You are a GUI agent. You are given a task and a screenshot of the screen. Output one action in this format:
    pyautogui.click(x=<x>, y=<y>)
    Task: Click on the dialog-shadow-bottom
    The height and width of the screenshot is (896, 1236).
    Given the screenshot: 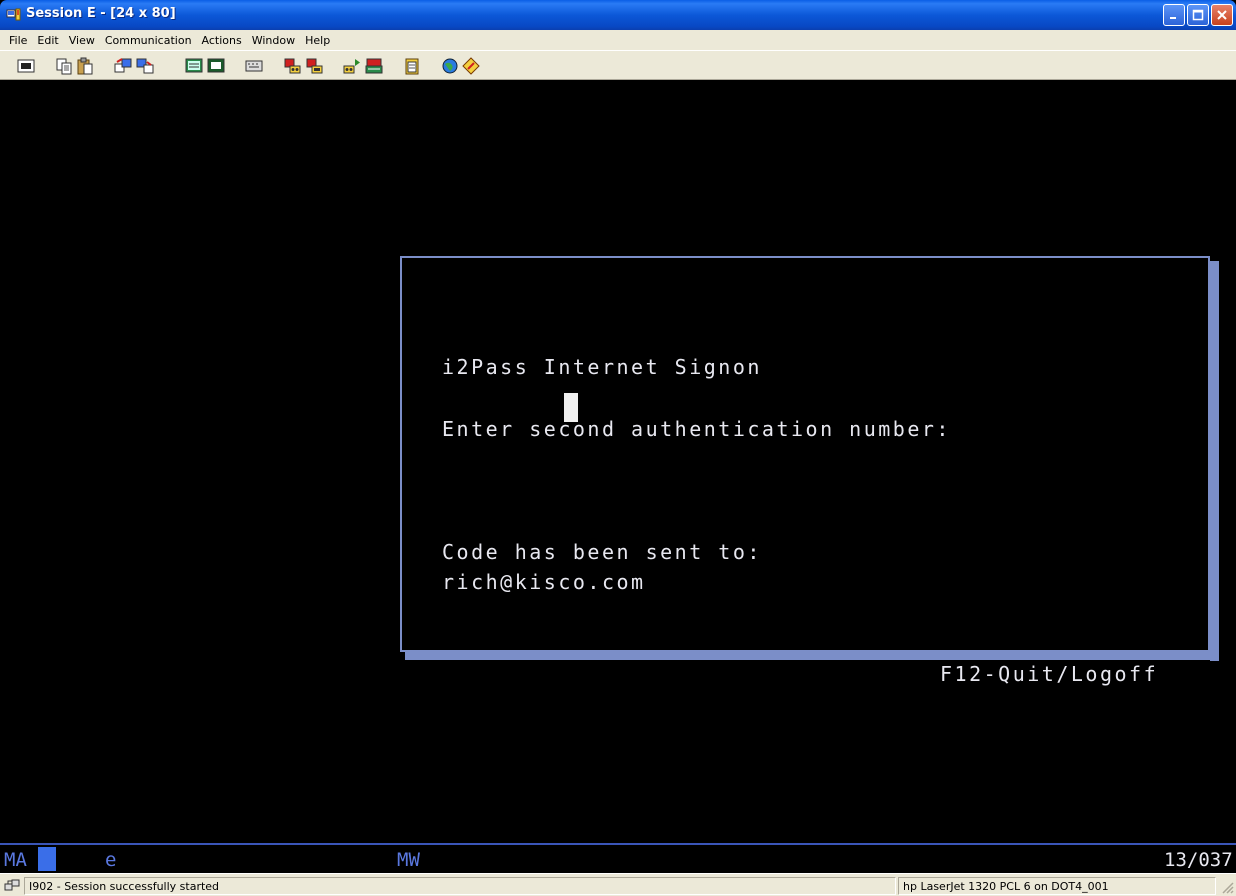 What is the action you would take?
    pyautogui.click(x=812, y=656)
    